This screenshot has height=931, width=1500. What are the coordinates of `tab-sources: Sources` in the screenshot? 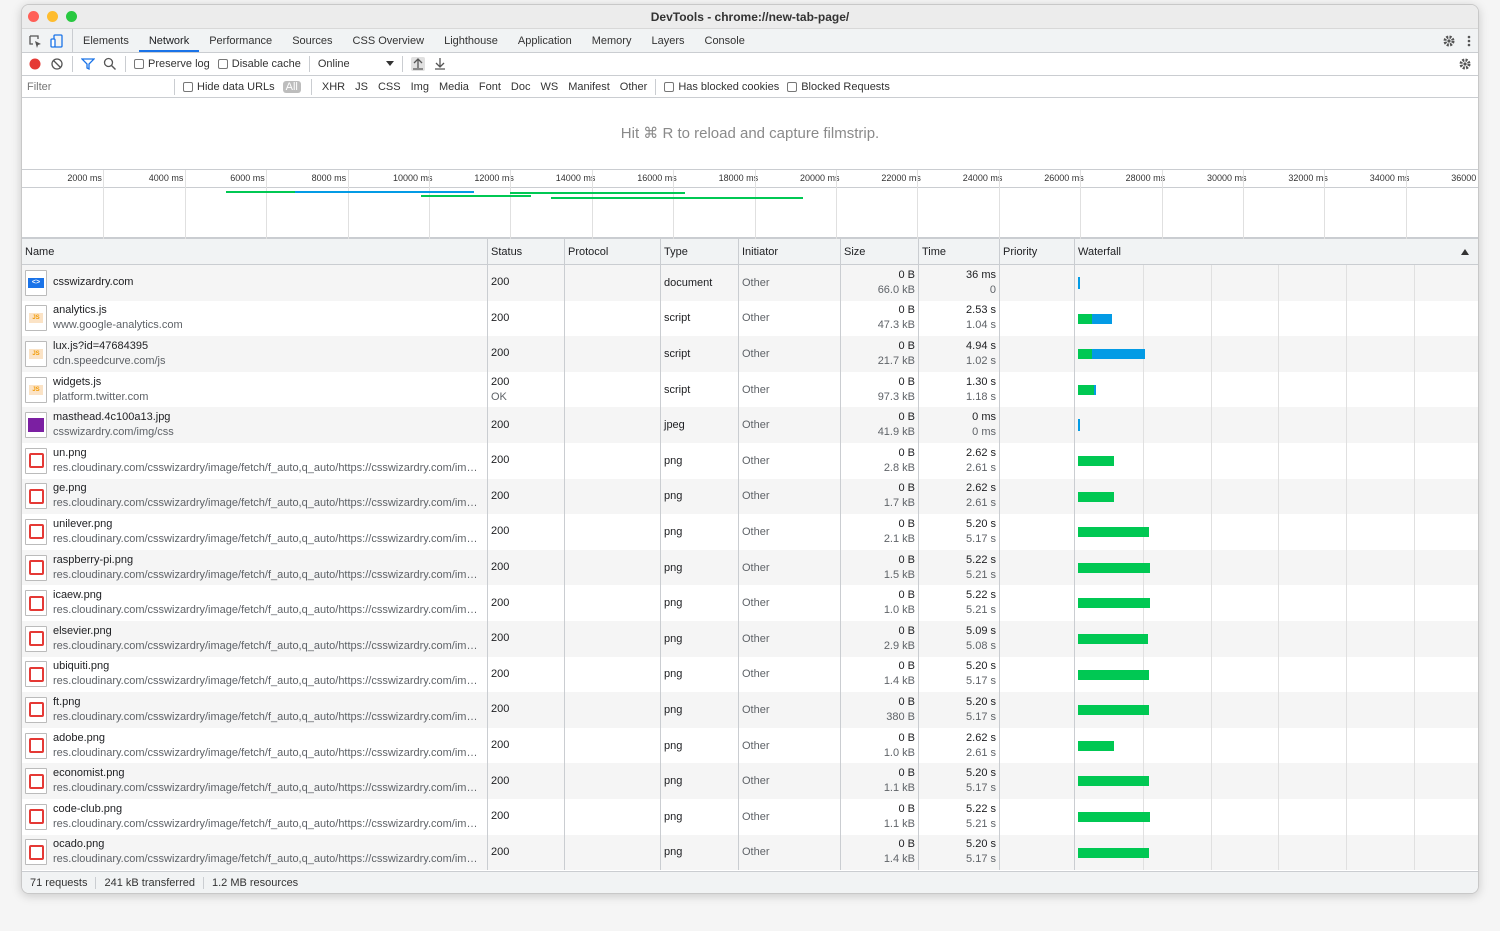 It's located at (312, 40).